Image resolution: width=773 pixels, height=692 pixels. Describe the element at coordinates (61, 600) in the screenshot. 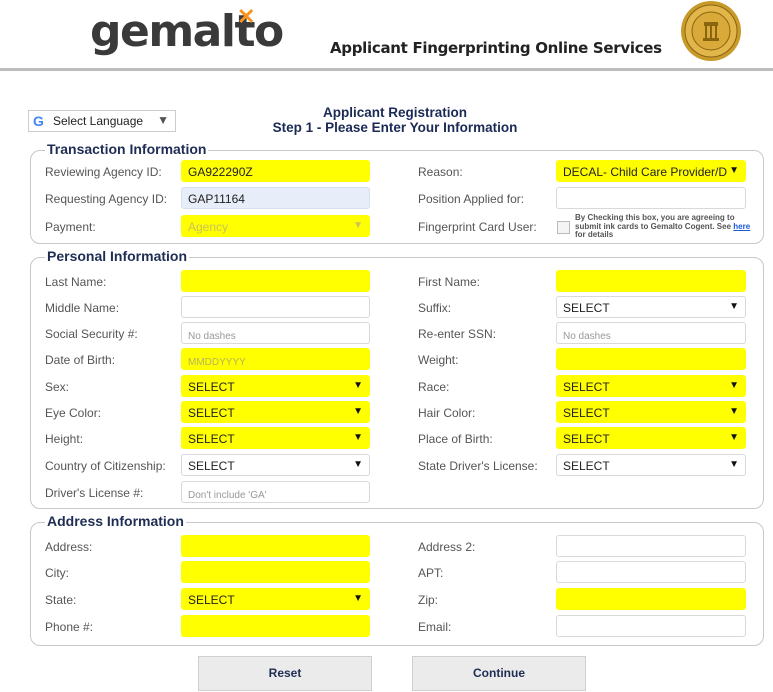

I see `state-label: State:` at that location.